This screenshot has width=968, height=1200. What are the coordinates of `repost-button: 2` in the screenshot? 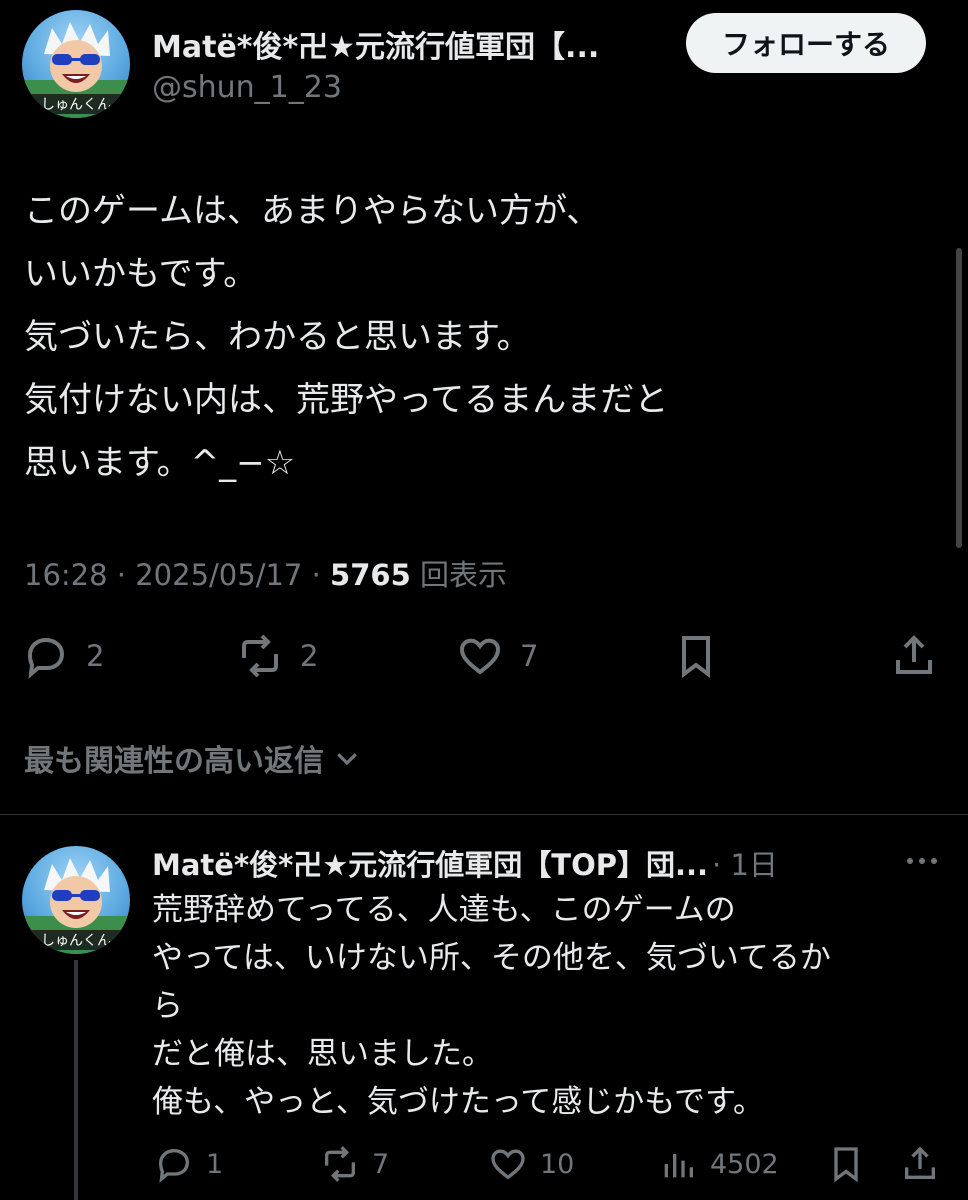 It's located at (277, 656).